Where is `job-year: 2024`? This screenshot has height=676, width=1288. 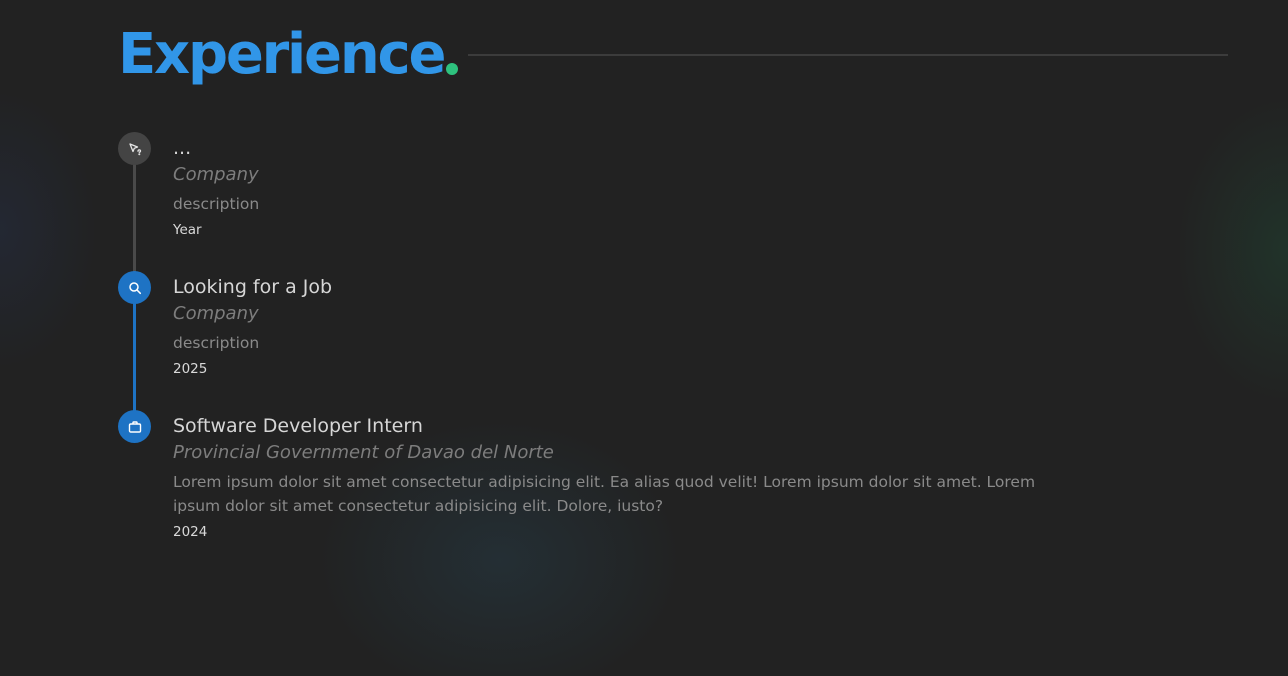
job-year: 2024 is located at coordinates (190, 532).